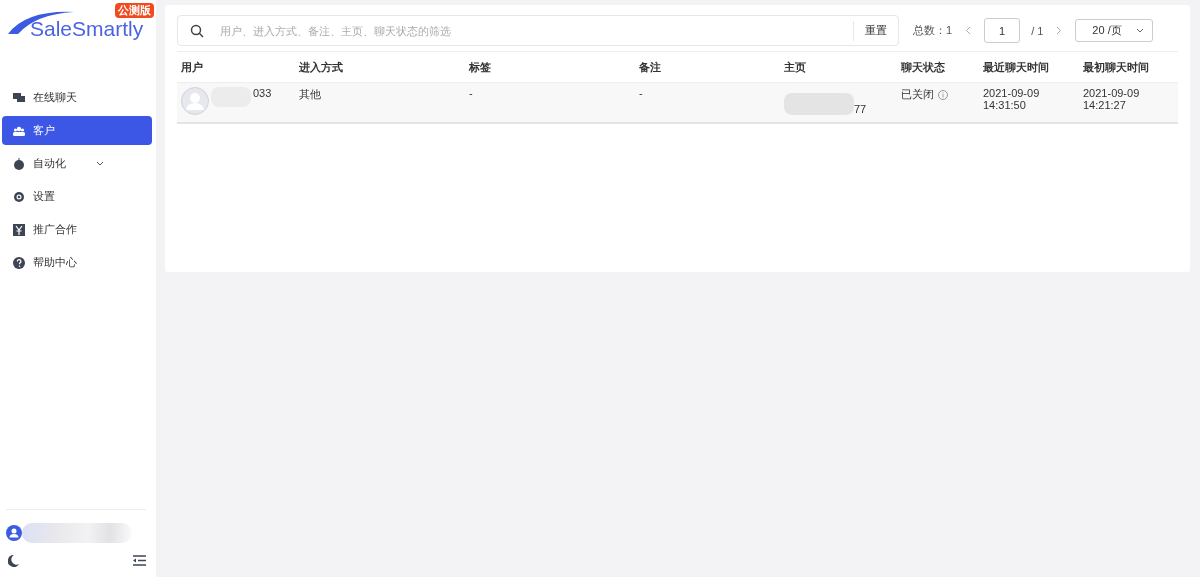 This screenshot has width=1200, height=577. What do you see at coordinates (236, 67) in the screenshot?
I see `column-header: 用户` at bounding box center [236, 67].